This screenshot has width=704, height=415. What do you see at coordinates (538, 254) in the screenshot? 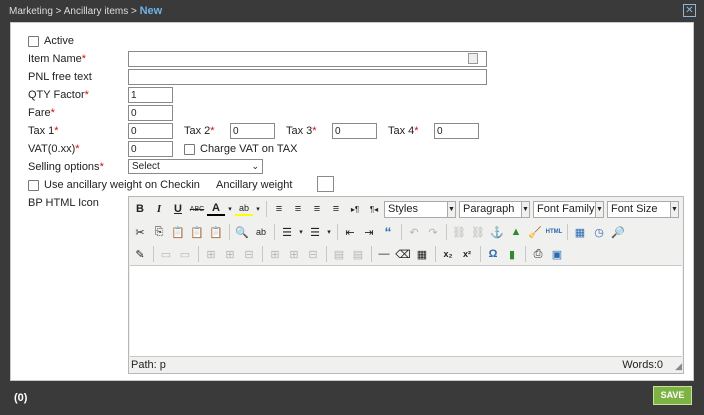
I see `print-icon: ⎙` at bounding box center [538, 254].